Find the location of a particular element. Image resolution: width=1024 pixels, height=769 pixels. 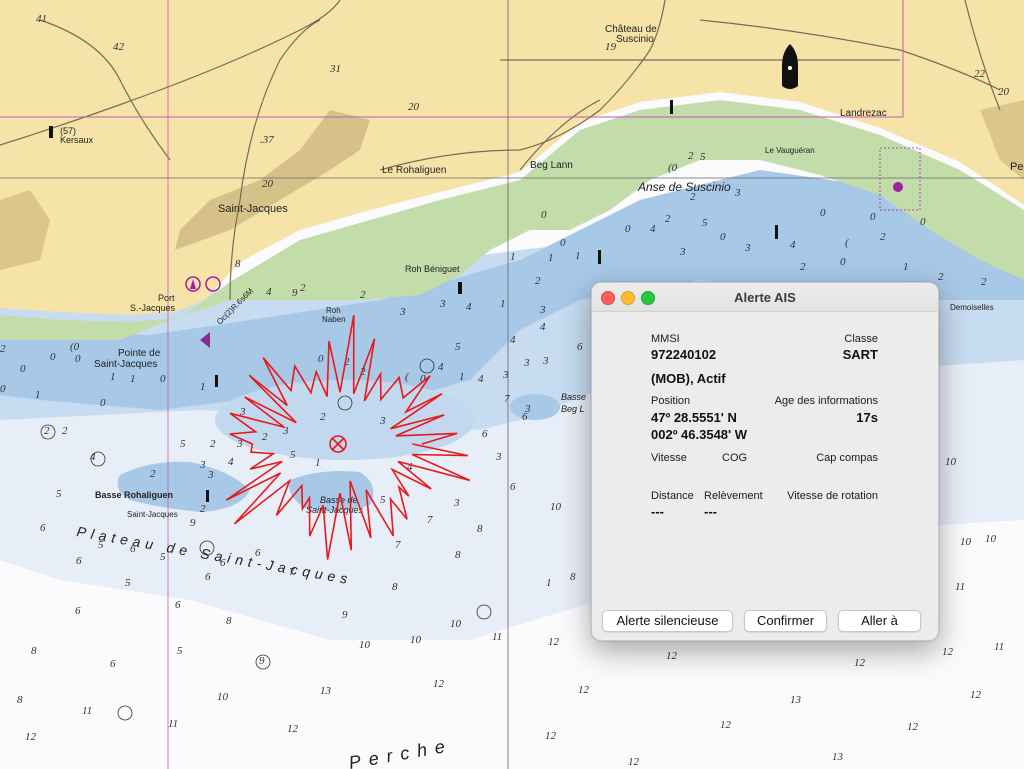

confirm-button: Confirmer is located at coordinates (785, 621).